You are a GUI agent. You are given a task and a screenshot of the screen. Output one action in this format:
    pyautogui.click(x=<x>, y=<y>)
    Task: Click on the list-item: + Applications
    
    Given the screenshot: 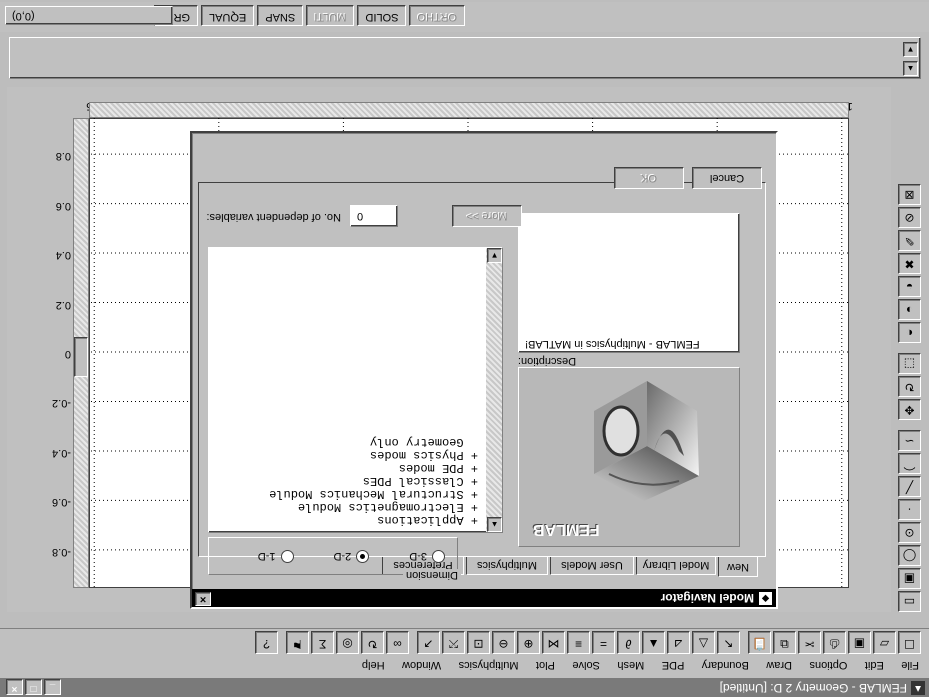 What is the action you would take?
    pyautogui.click(x=373, y=520)
    